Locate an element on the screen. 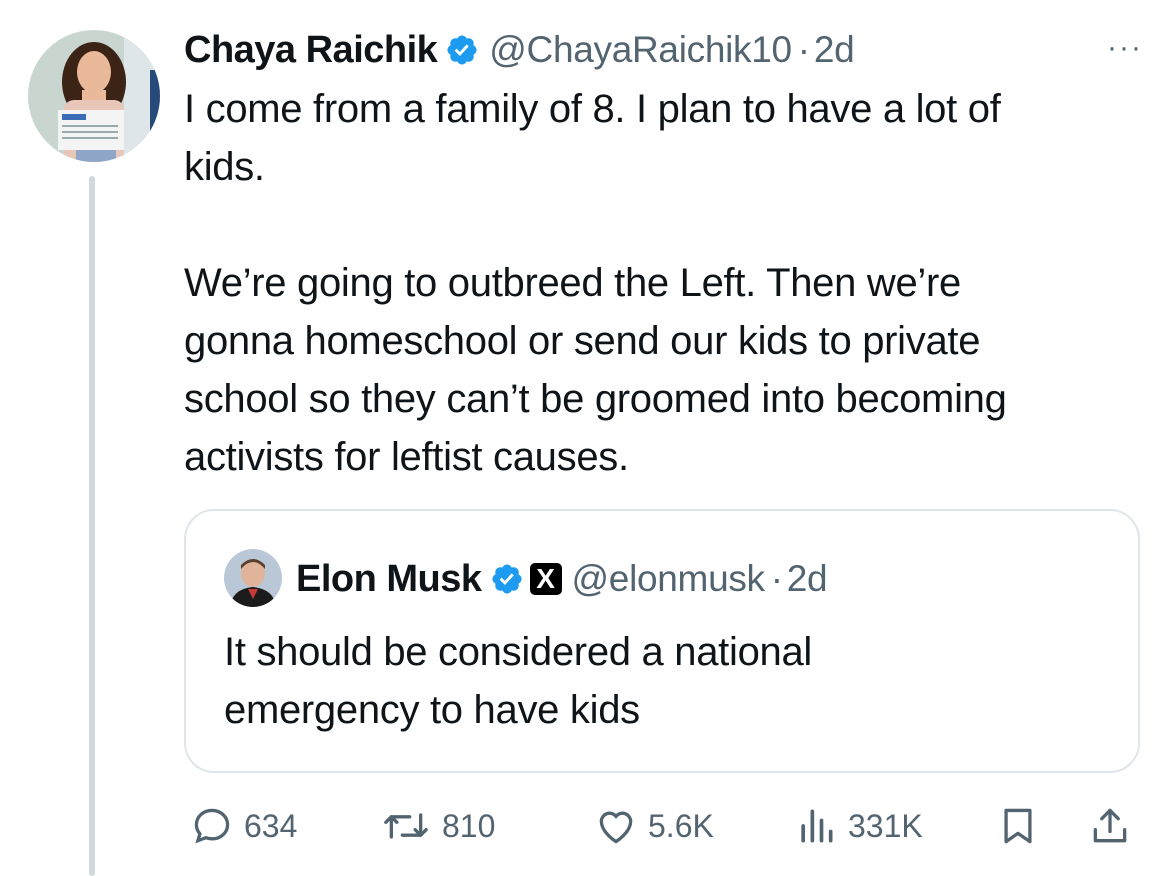  repost-button: 810 is located at coordinates (437, 826).